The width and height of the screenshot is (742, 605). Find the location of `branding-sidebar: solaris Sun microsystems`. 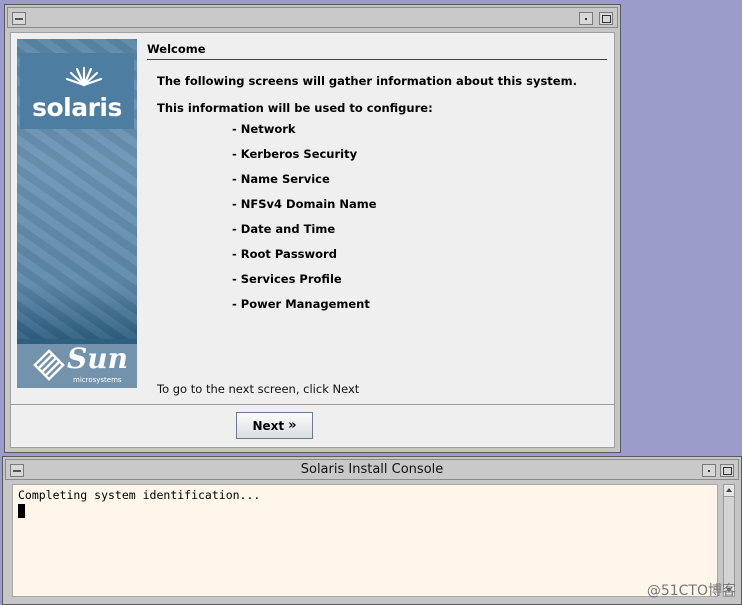

branding-sidebar: solaris Sun microsystems is located at coordinates (77, 213).